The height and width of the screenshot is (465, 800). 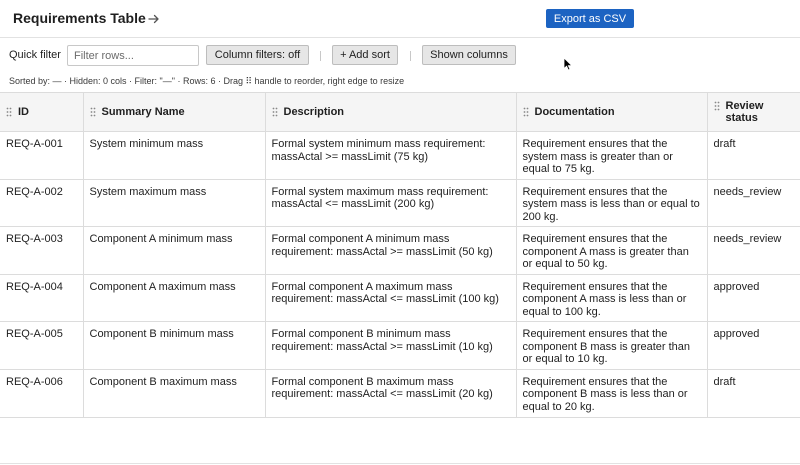 I want to click on column-header-label: Summary Name, so click(x=143, y=112).